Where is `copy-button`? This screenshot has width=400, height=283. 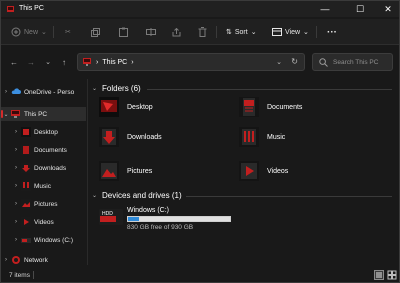
copy-button is located at coordinates (95, 32).